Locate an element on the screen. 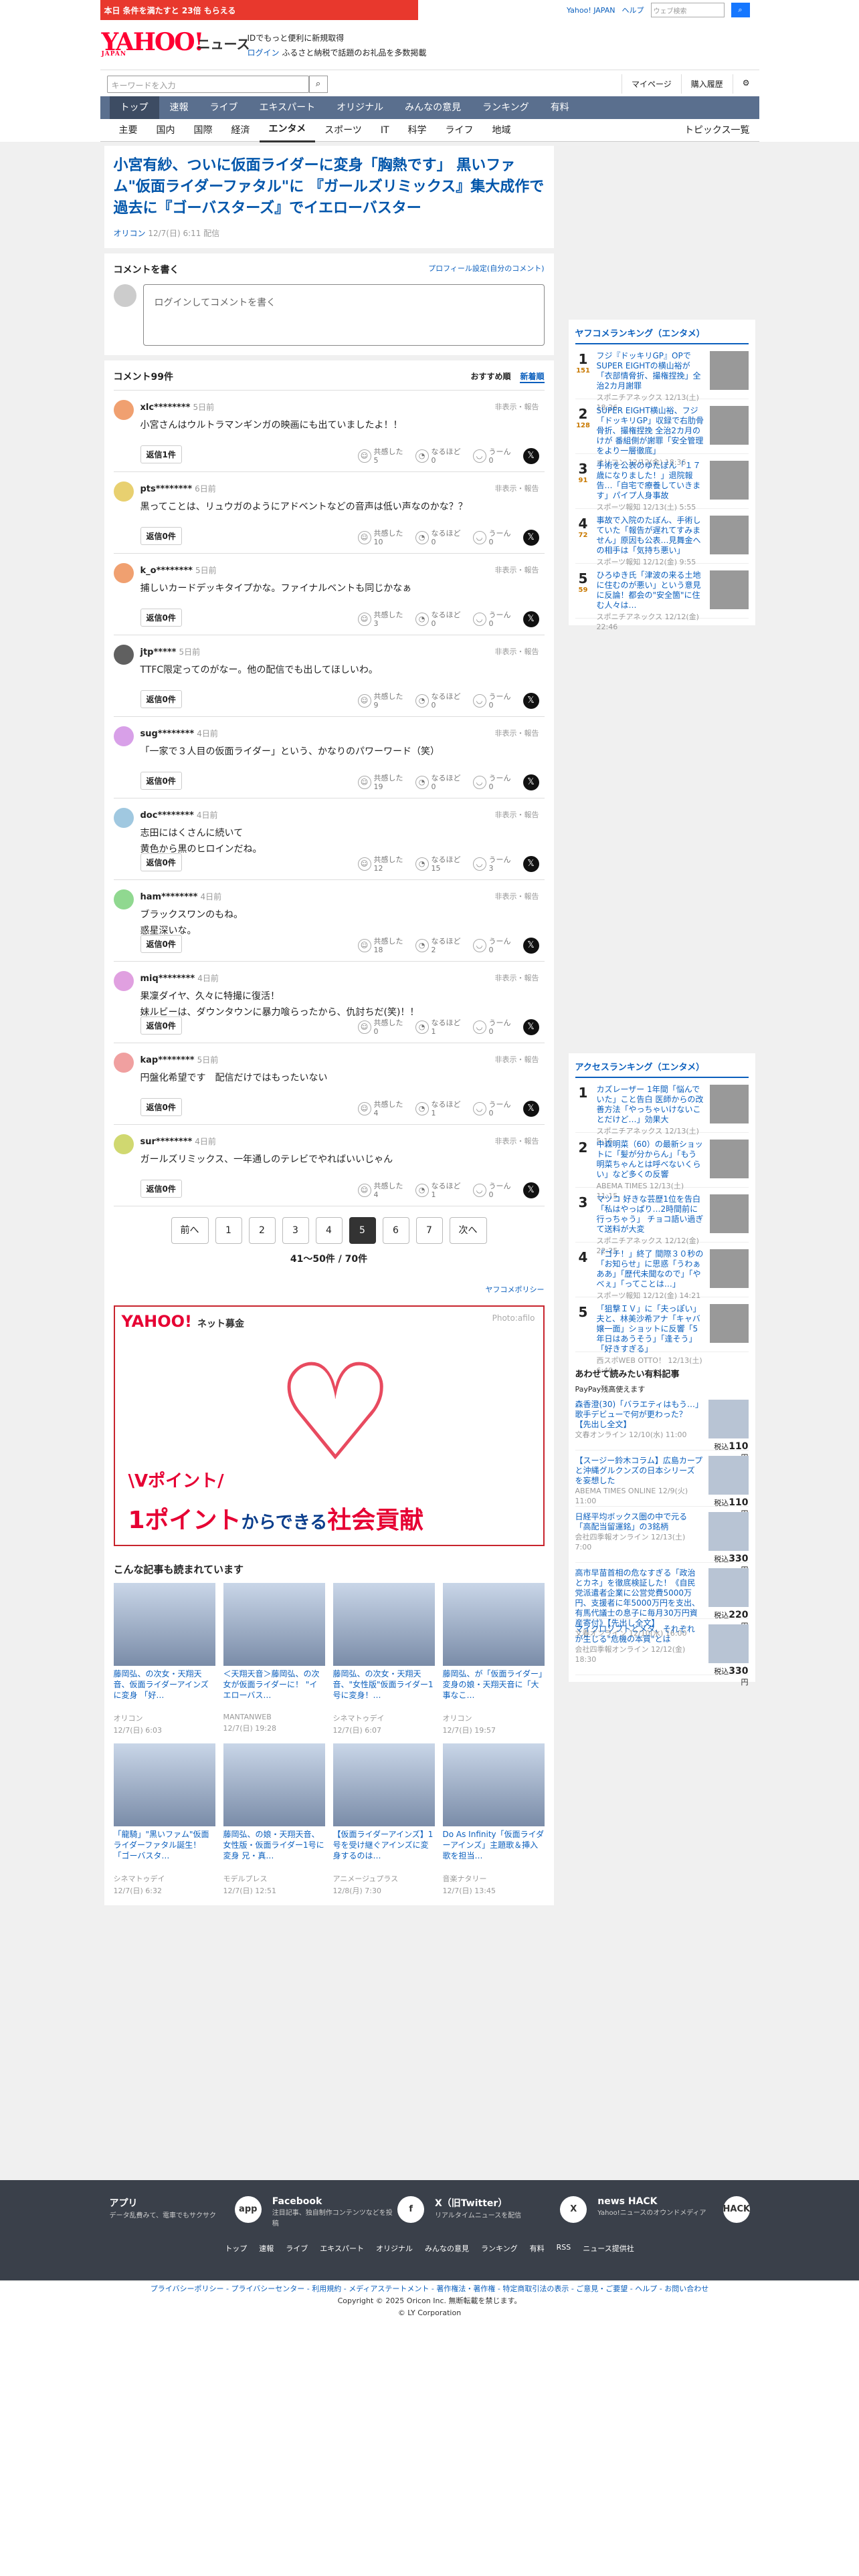 This screenshot has width=859, height=2576. footer-link: 有料 is located at coordinates (537, 2248).